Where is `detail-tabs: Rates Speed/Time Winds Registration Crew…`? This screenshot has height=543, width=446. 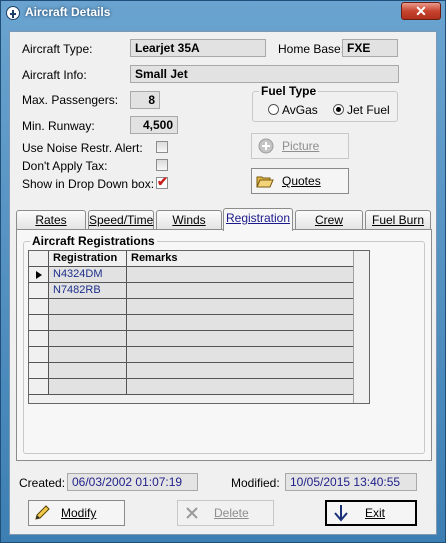 detail-tabs: Rates Speed/Time Winds Registration Crew… is located at coordinates (224, 219).